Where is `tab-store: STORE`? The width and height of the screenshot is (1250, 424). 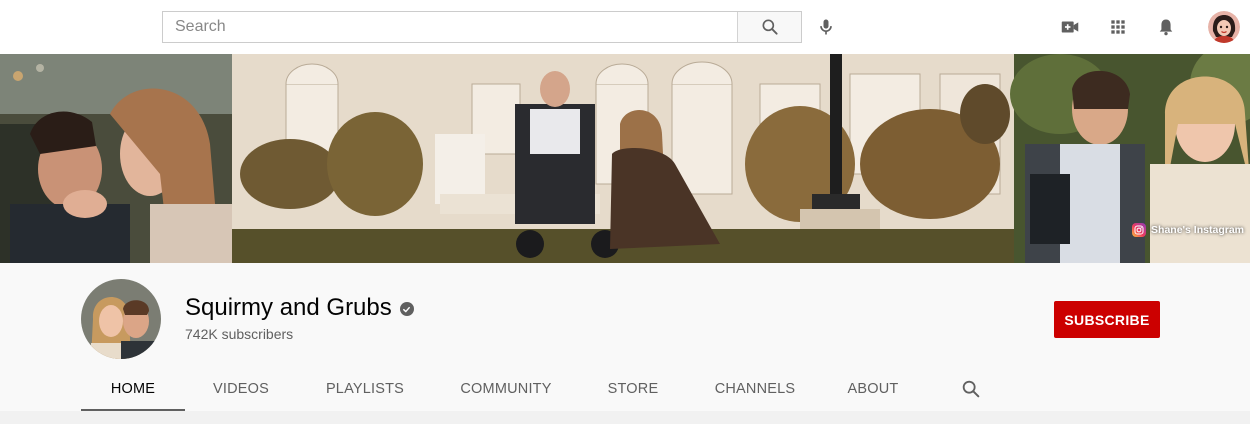
tab-store: STORE is located at coordinates (633, 389).